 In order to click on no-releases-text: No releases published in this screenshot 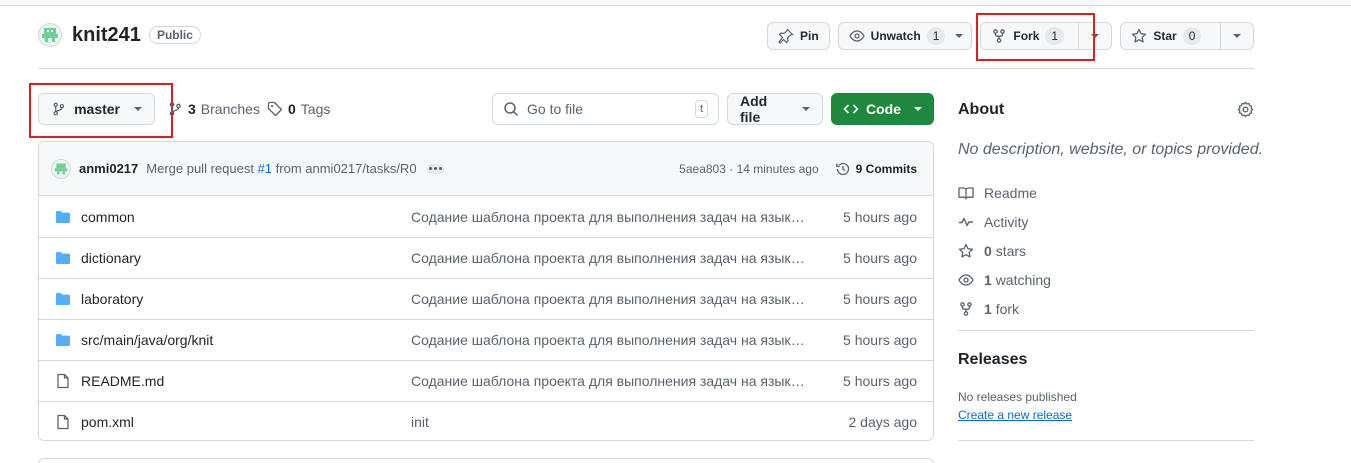, I will do `click(1017, 397)`.